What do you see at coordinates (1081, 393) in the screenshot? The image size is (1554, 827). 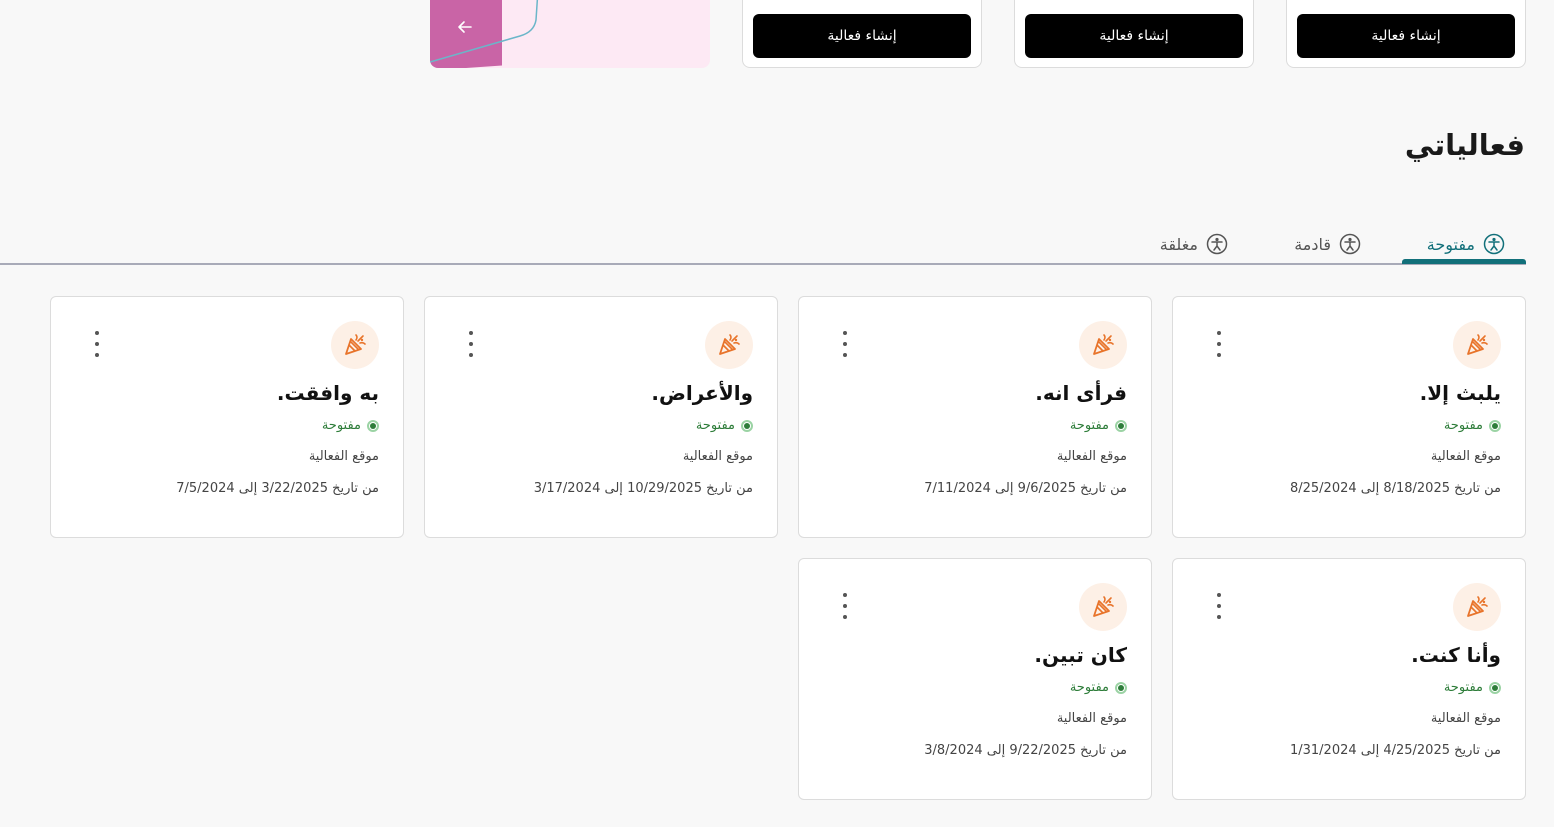 I see `event-title: فرأى انه.` at bounding box center [1081, 393].